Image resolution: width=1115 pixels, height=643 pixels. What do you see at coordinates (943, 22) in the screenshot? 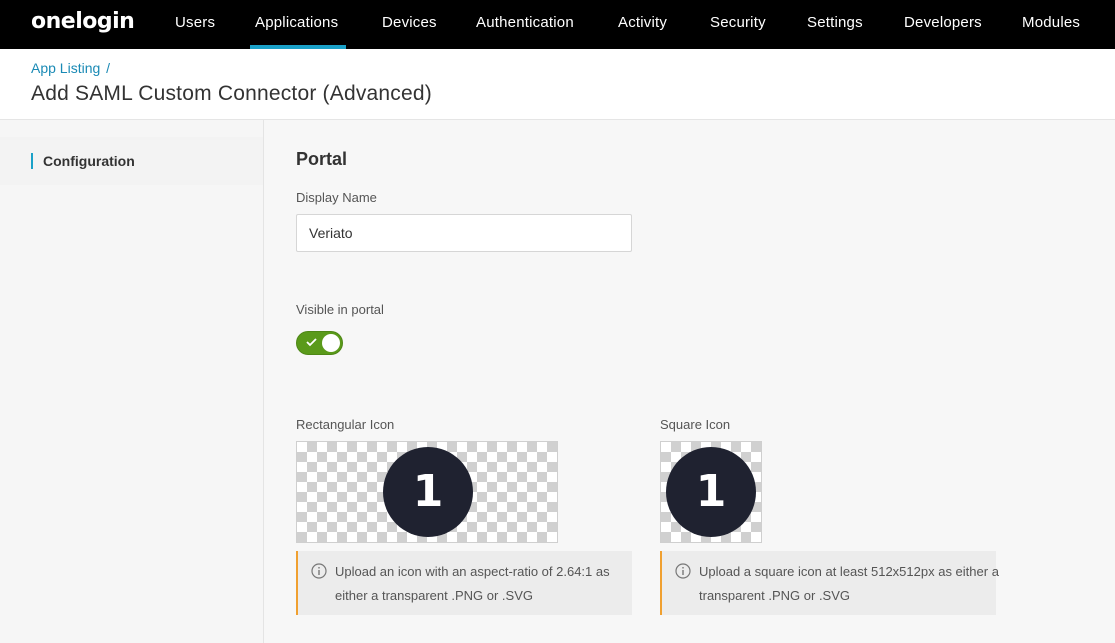
I see `nav-developers: Developers` at bounding box center [943, 22].